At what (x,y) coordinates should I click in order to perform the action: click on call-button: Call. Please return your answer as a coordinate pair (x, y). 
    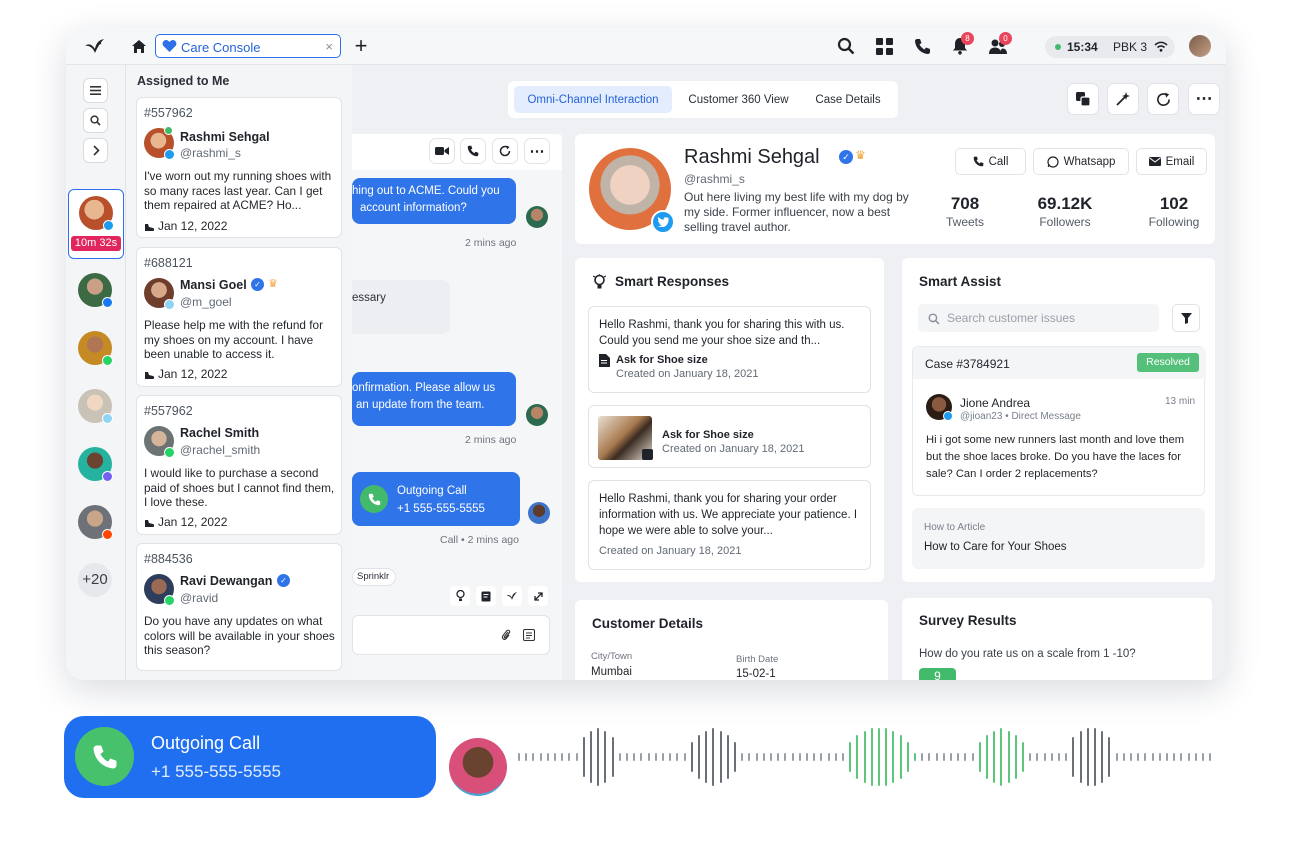
    Looking at the image, I should click on (990, 161).